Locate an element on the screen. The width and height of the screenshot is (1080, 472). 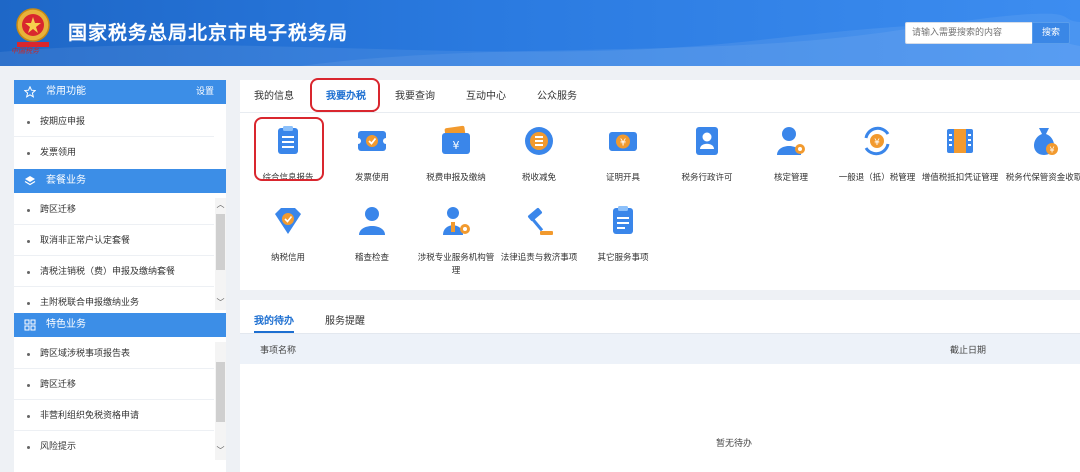
yuan-refresh-icon: ¥ is located at coordinates (877, 141).